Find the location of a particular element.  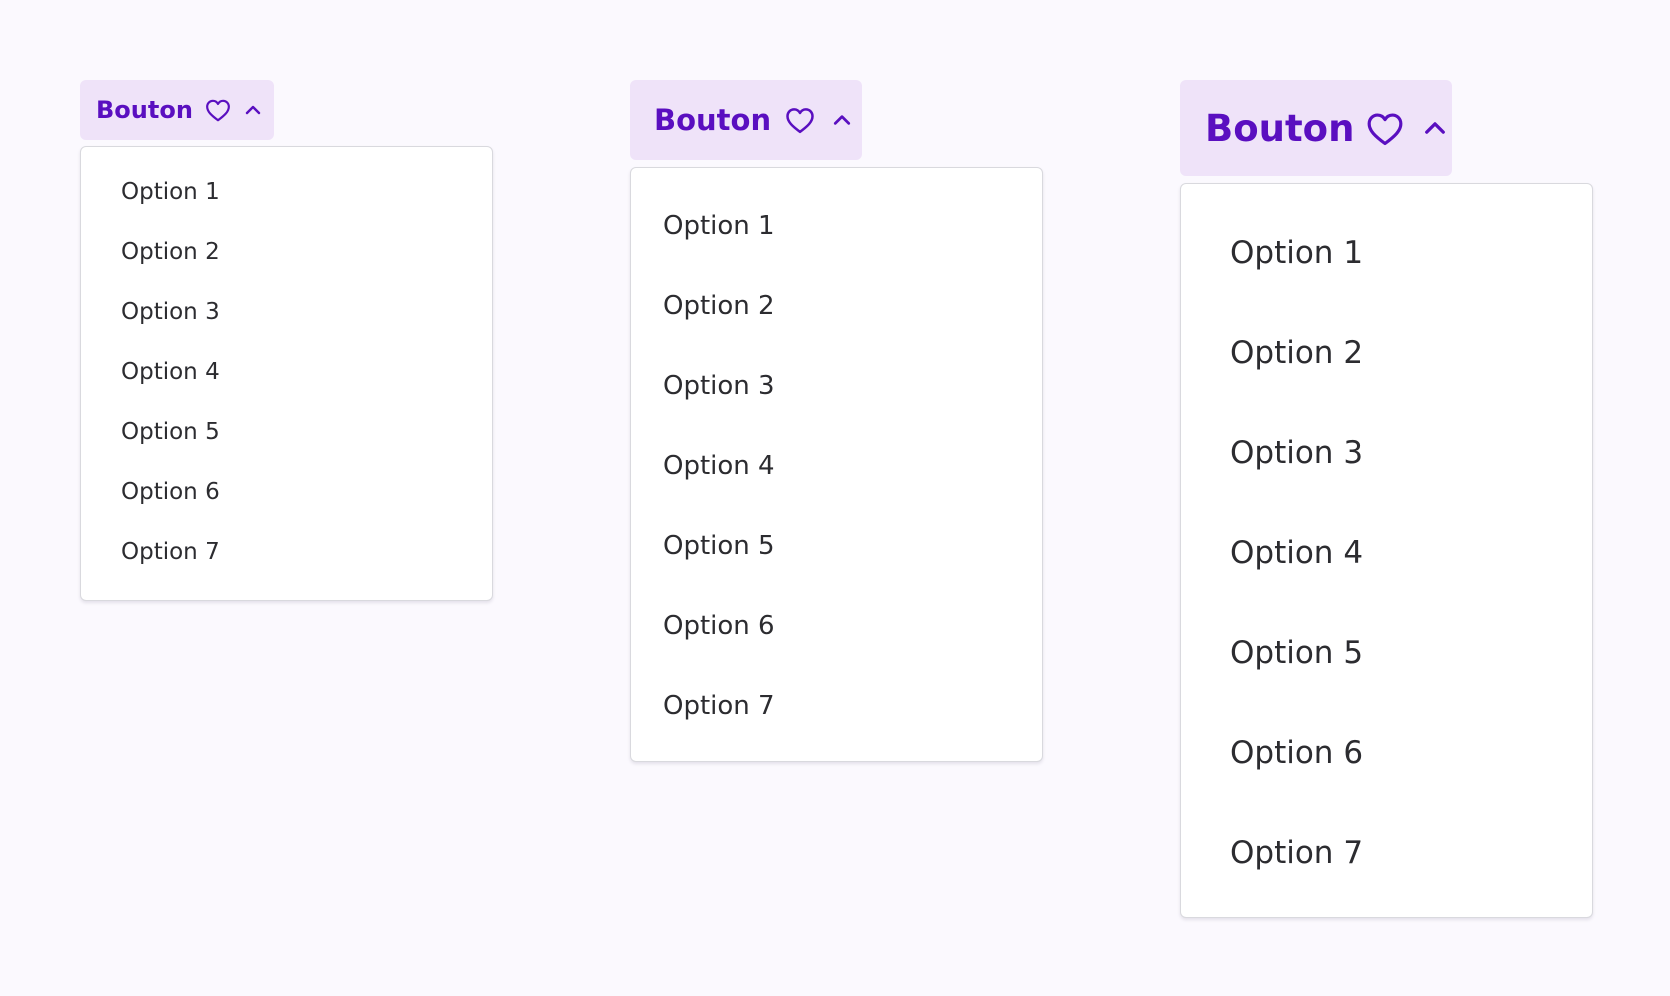

dropdown-button-small: Bouton is located at coordinates (177, 110).